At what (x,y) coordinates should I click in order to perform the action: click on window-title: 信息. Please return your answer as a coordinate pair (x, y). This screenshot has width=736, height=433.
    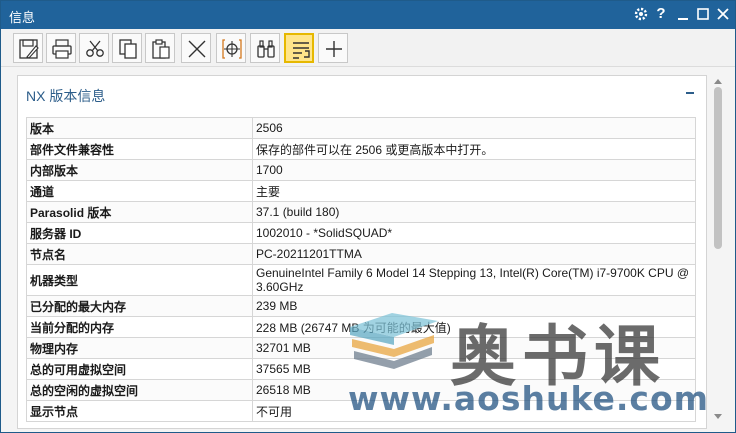
    Looking at the image, I should click on (22, 17).